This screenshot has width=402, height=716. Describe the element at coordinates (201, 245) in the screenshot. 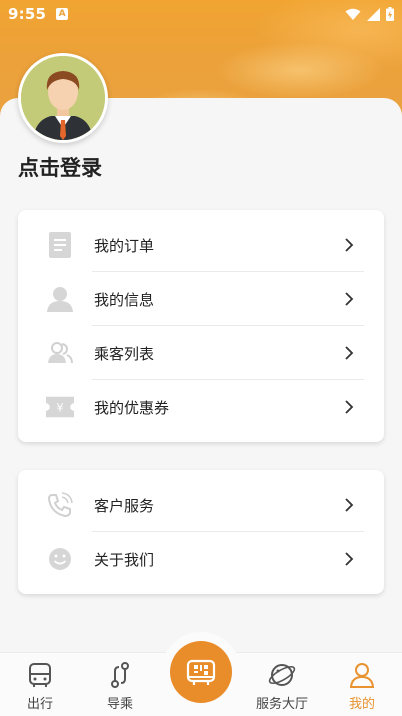

I see `menu-item-orders: 我的订单` at that location.